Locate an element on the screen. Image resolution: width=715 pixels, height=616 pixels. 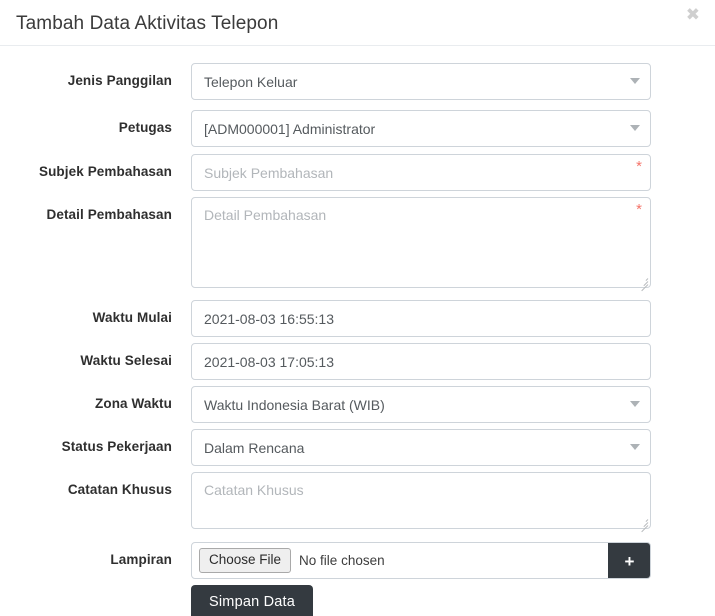
field-row-catatan-khusus: Catatan Khusus Catatan Khusus is located at coordinates (357, 502).